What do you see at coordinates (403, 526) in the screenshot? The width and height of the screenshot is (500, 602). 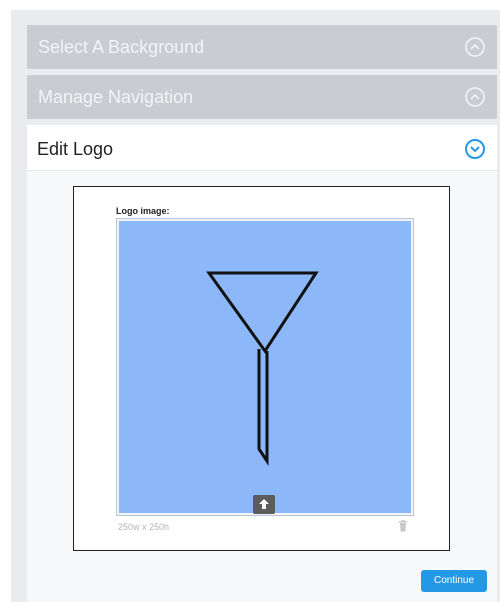 I see `trash-icon` at bounding box center [403, 526].